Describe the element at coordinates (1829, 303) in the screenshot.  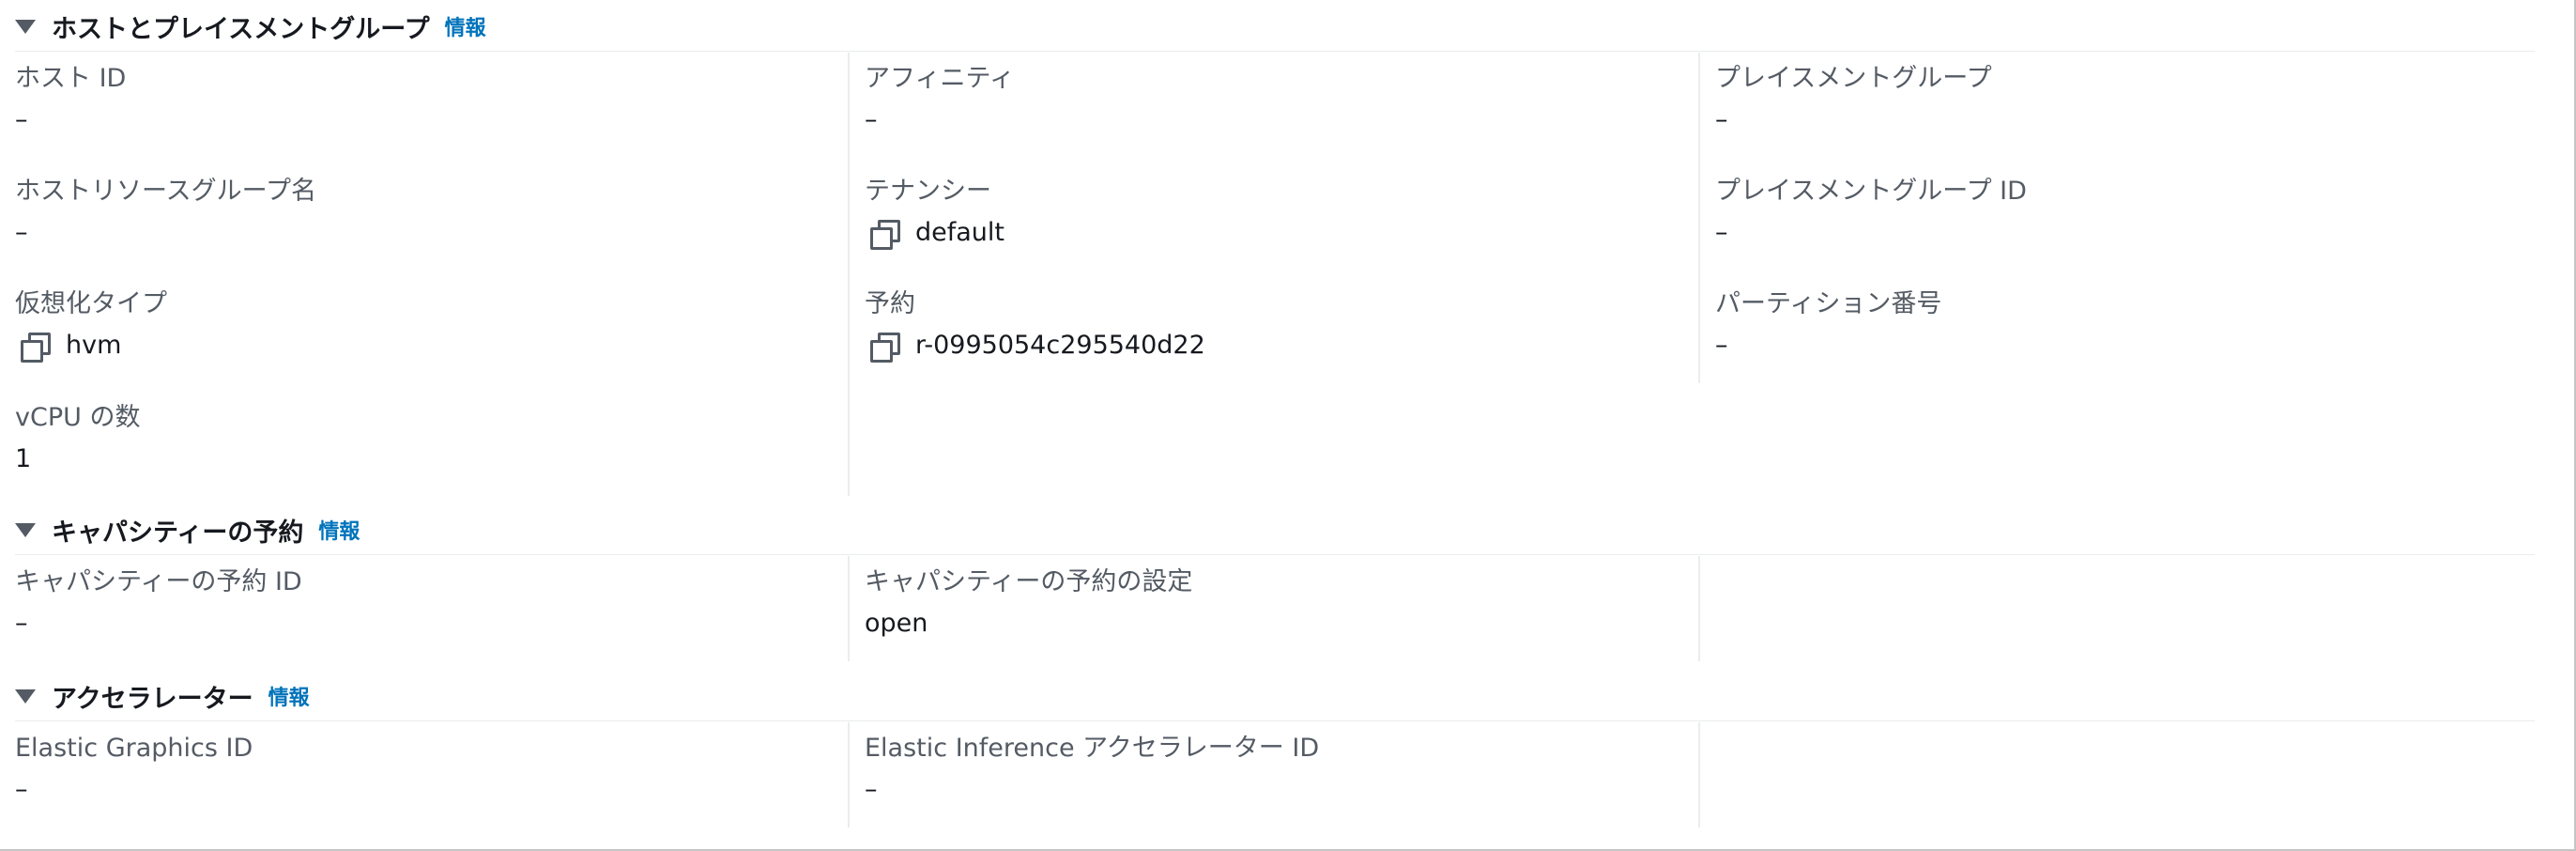
I see `field-label: パーティション番号` at that location.